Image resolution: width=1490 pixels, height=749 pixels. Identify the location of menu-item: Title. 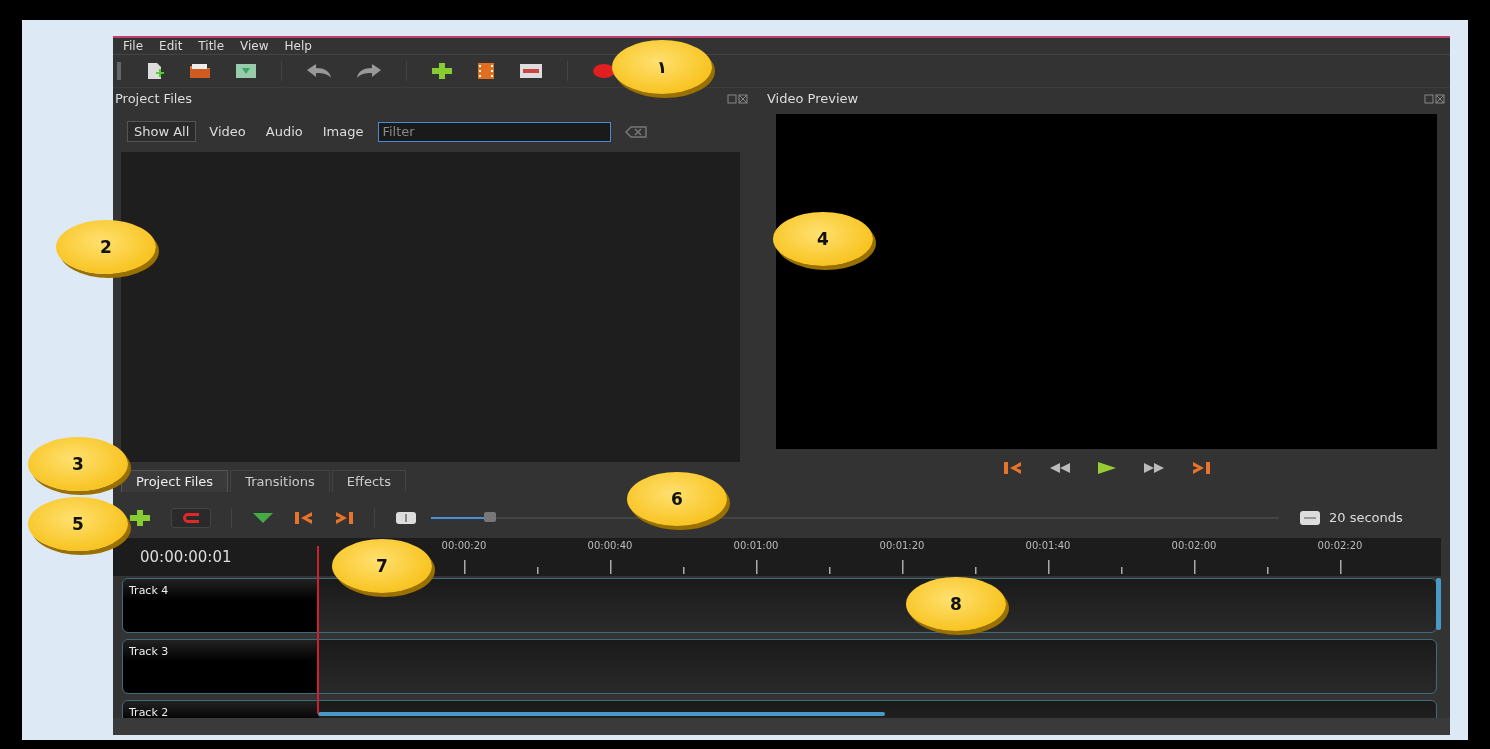
(214, 45).